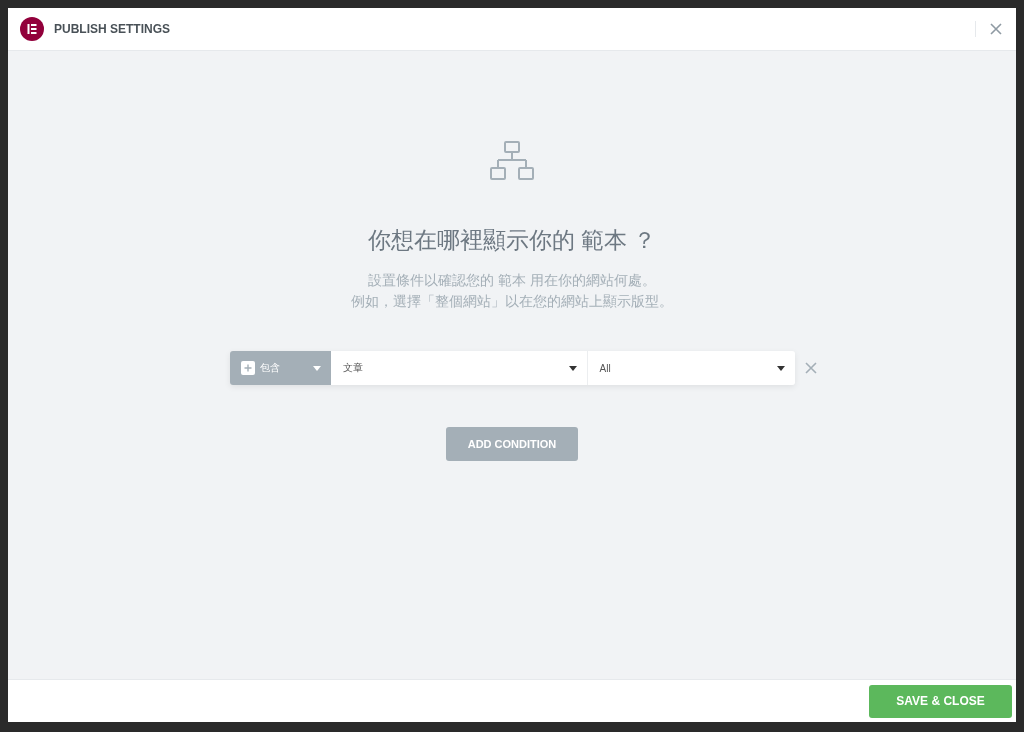 The height and width of the screenshot is (732, 1024). Describe the element at coordinates (512, 302) in the screenshot. I see `description-text: 例如，選擇「整個網站」以在您的網站上顯示版型。` at that location.